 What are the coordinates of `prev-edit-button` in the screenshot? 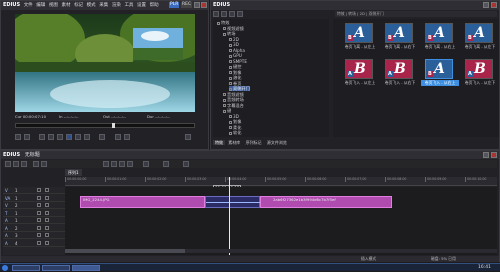 It's located at (42, 137).